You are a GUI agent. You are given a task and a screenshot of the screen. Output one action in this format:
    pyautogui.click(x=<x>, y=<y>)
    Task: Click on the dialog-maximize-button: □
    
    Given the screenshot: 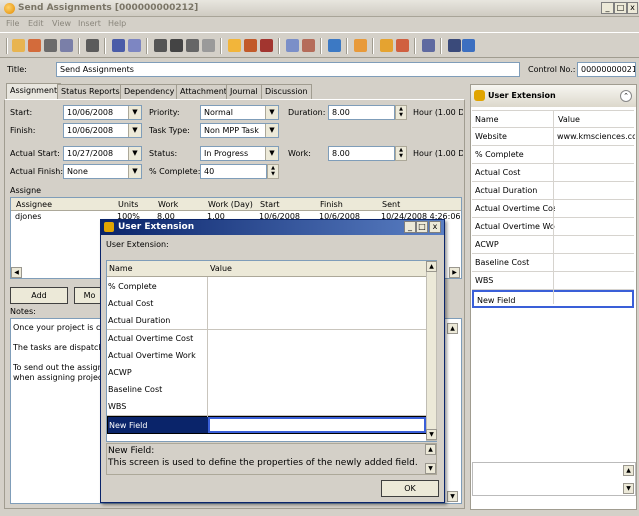 What is the action you would take?
    pyautogui.click(x=422, y=227)
    